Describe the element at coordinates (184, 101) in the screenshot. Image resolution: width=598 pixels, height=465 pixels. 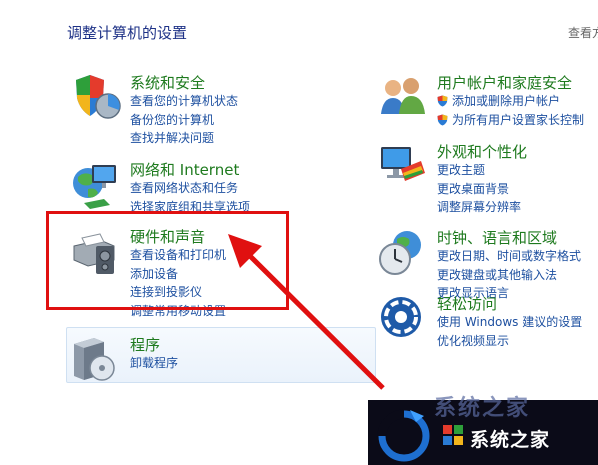
I see `link-view-computer-status: 查看您的计算机状态` at that location.